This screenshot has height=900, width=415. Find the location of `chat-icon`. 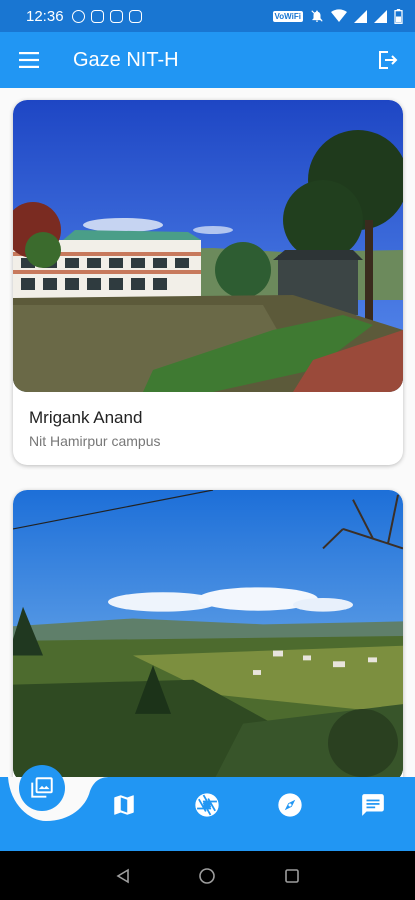

chat-icon is located at coordinates (373, 805).